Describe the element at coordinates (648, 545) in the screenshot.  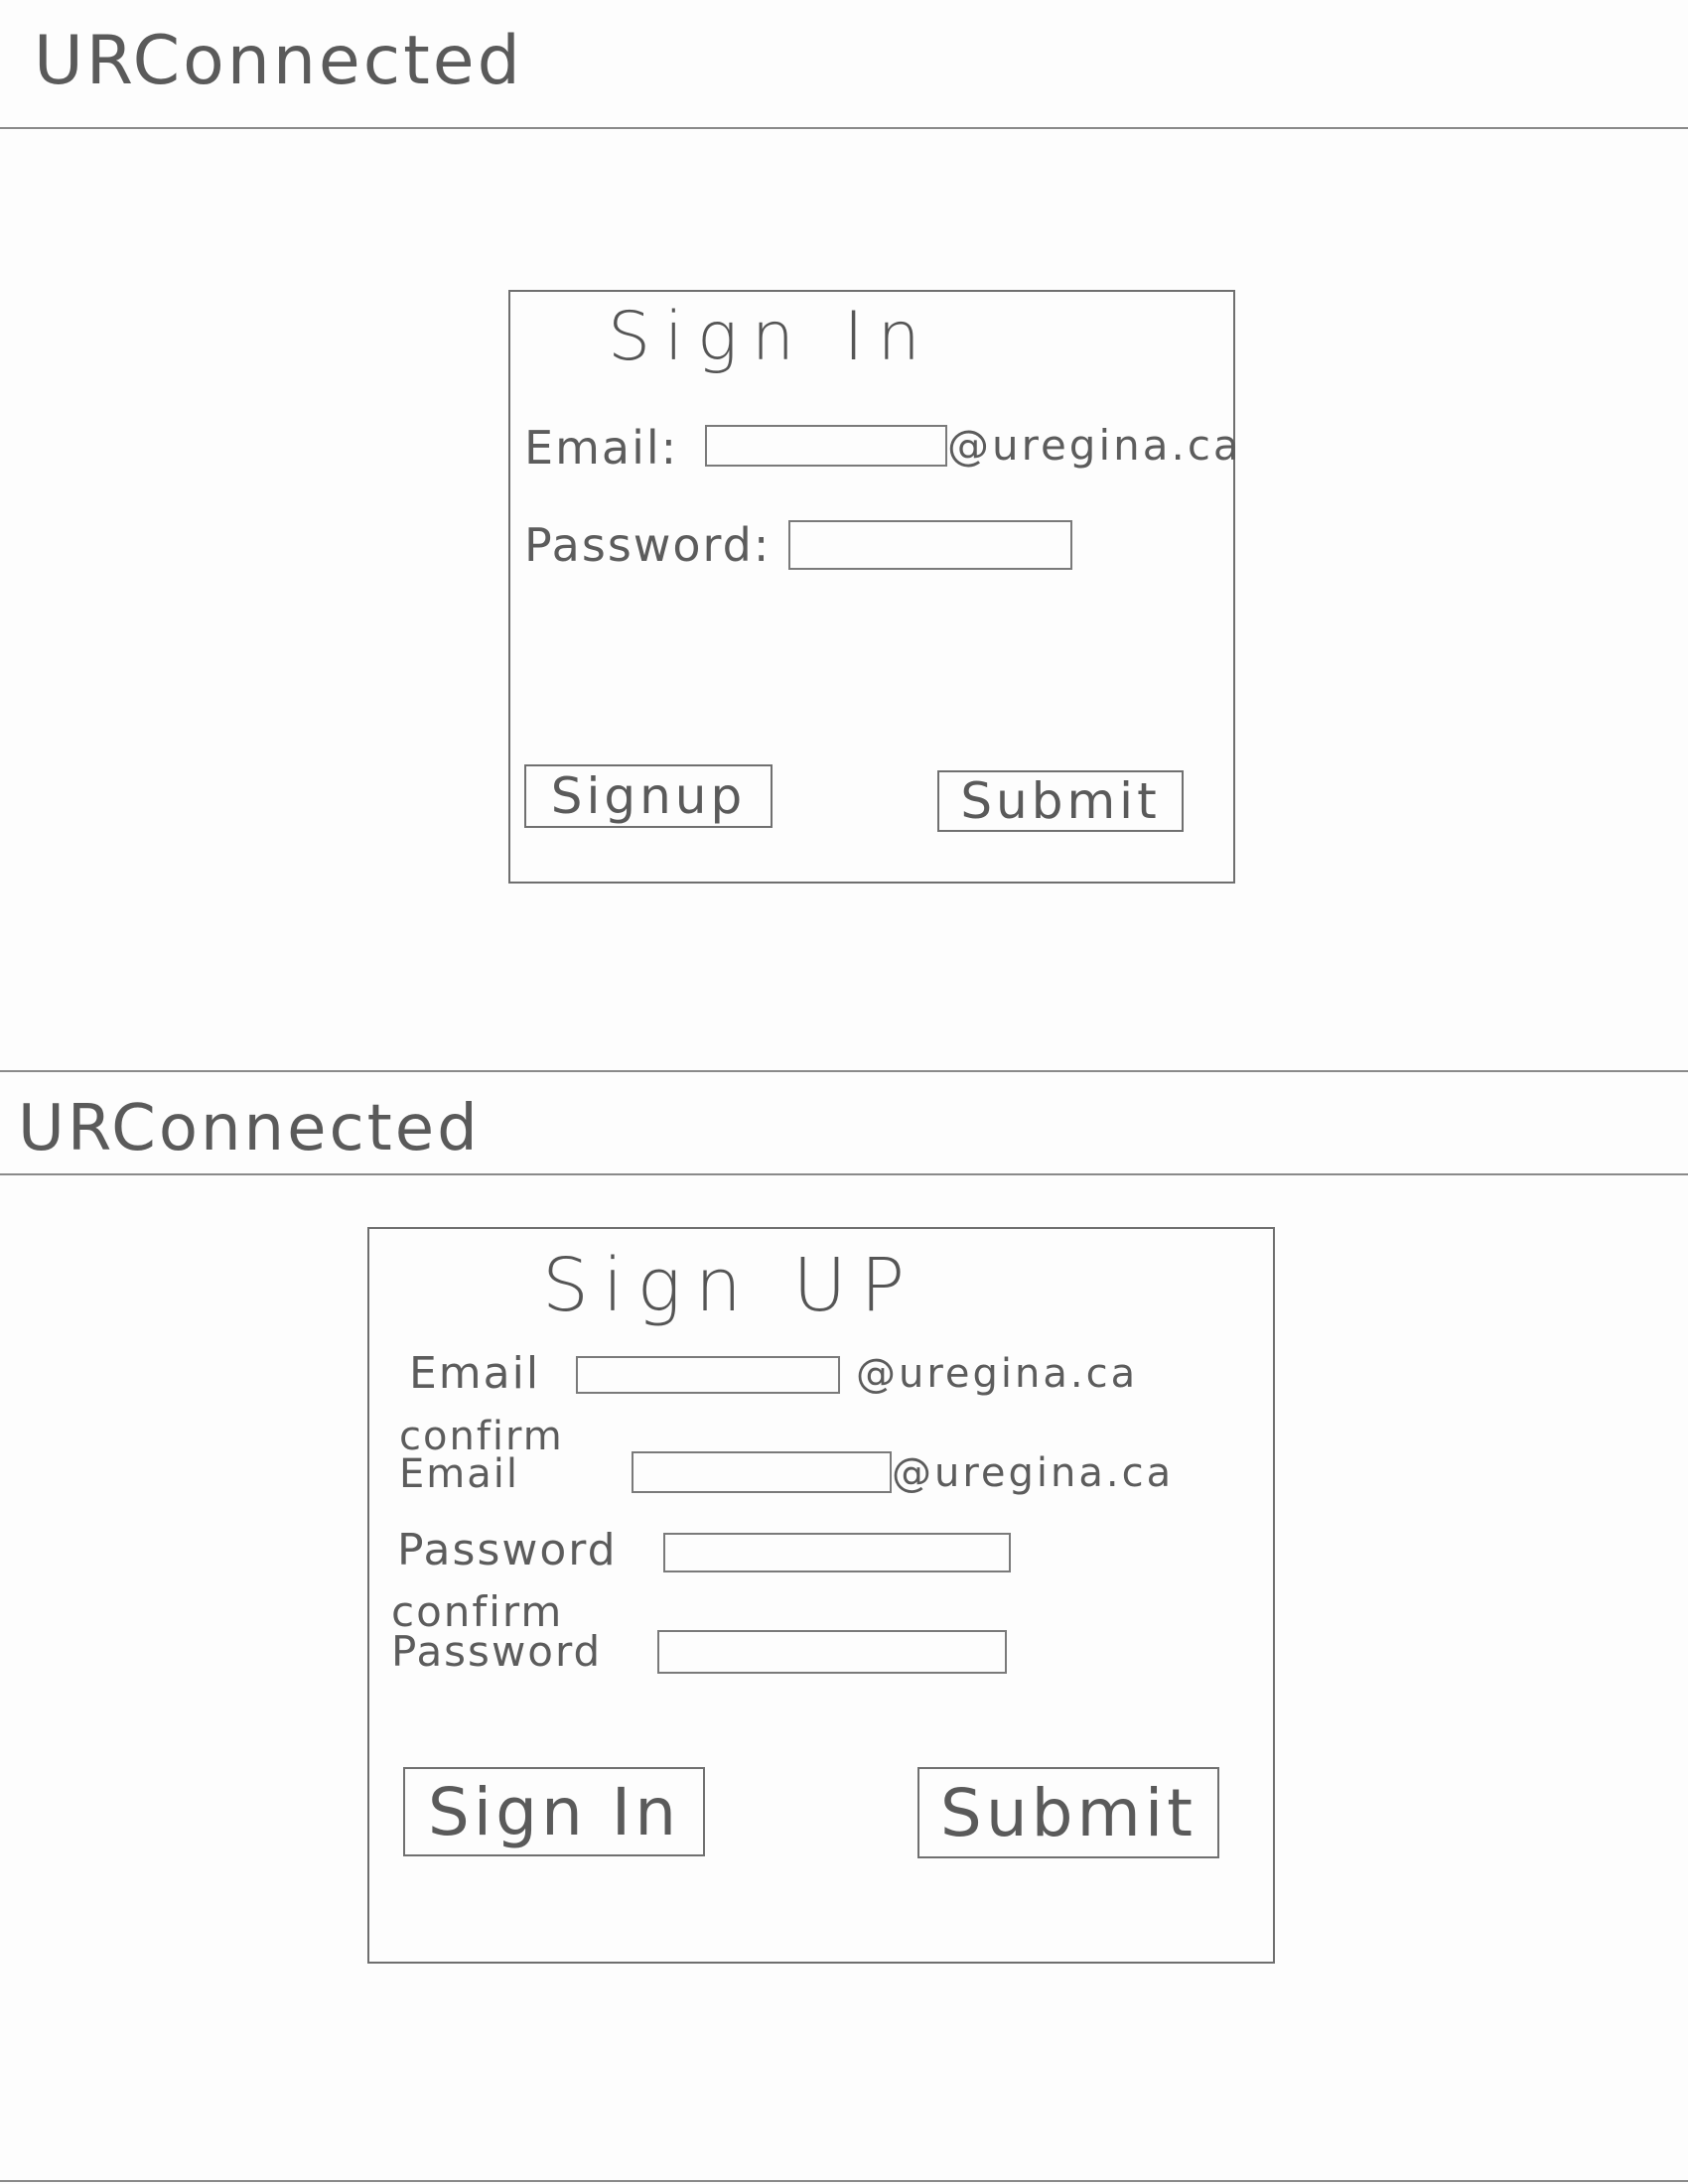
I see `password-label: Password:` at that location.